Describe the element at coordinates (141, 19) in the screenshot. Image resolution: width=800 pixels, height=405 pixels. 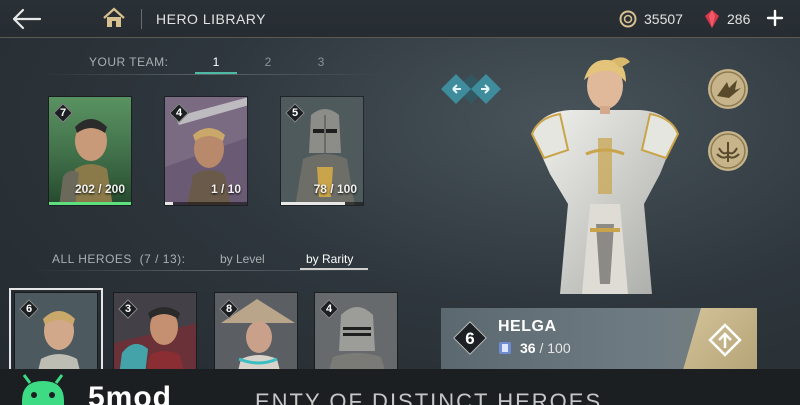
I see `header-divider` at that location.